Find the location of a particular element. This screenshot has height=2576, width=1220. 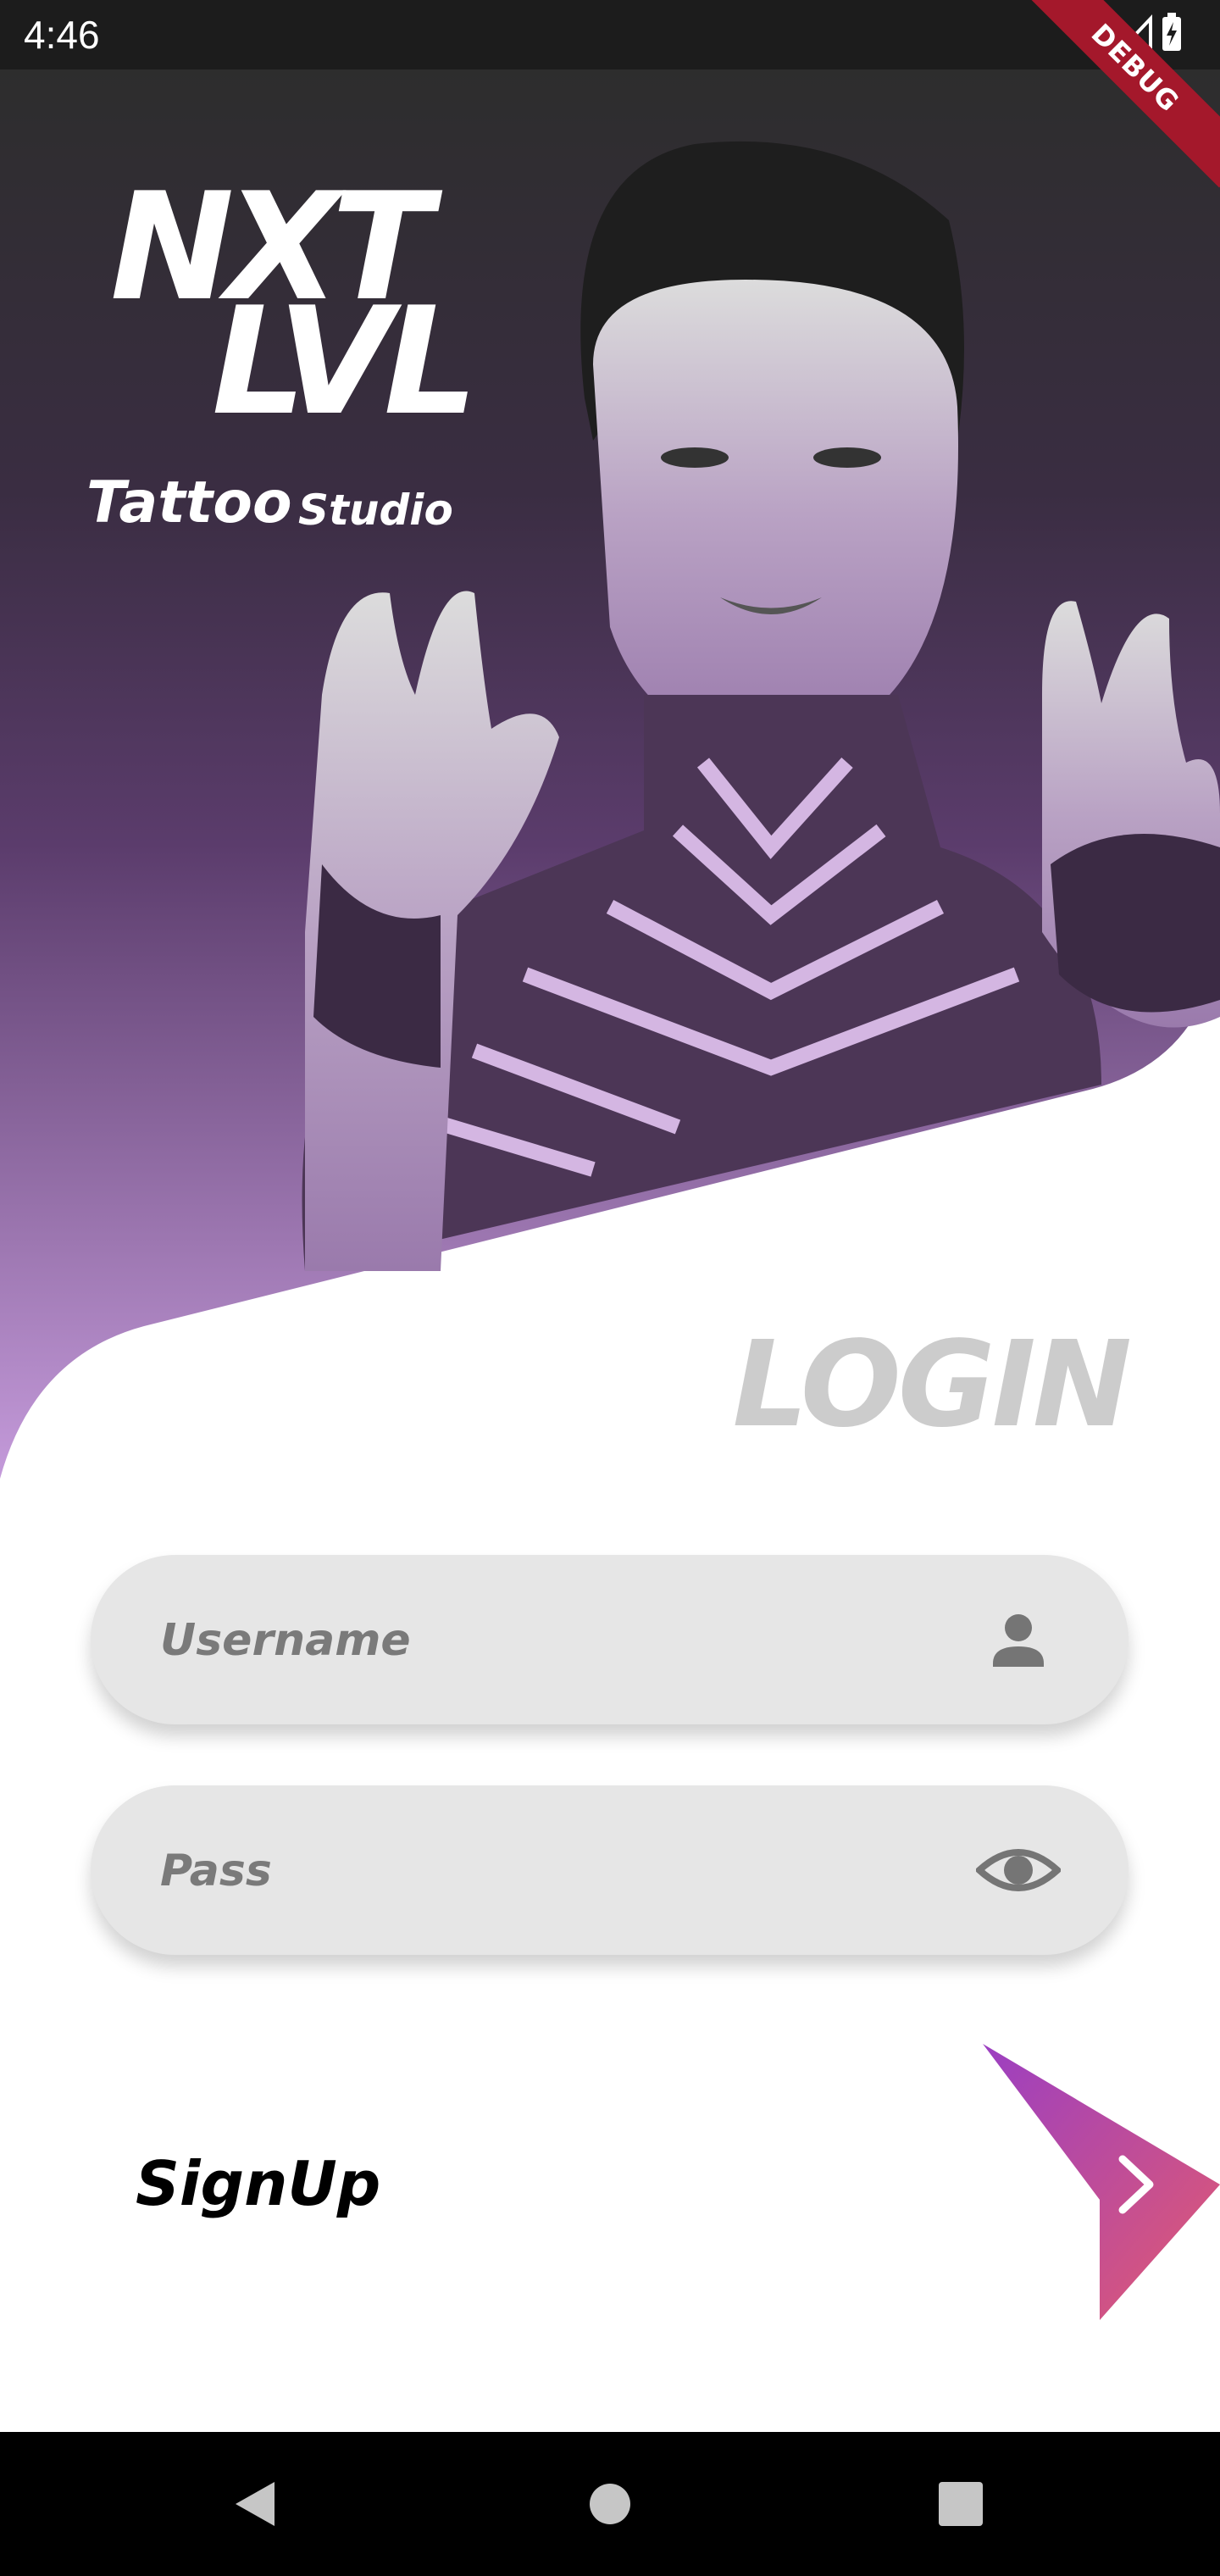

username-field is located at coordinates (609, 1640).